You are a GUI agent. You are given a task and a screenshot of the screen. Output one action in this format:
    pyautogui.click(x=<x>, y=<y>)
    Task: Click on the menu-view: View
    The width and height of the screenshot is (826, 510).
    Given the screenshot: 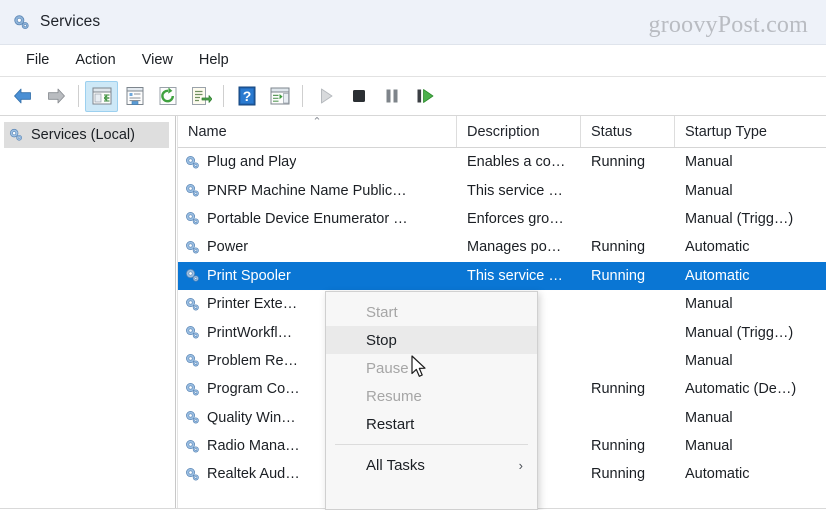 What is the action you would take?
    pyautogui.click(x=157, y=60)
    